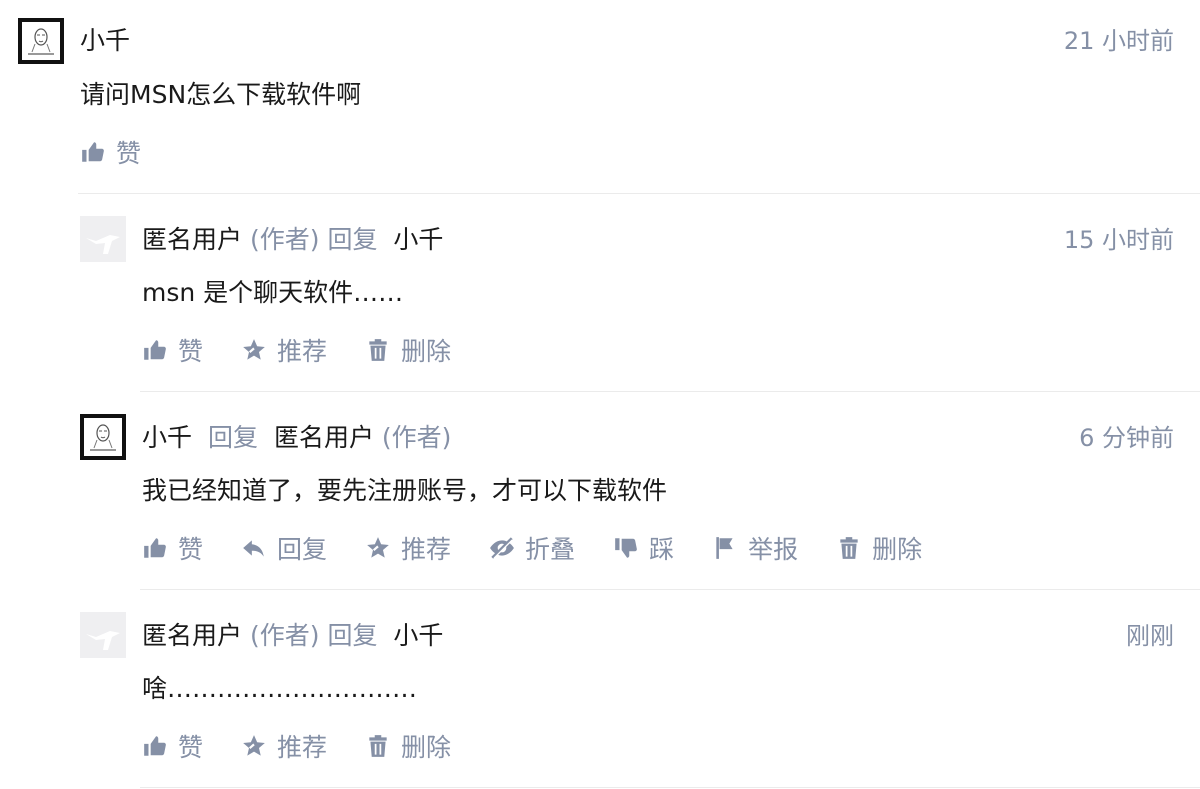  What do you see at coordinates (405, 490) in the screenshot?
I see `comment-text: 我已经知道了，要先注册账号，才可以下载软件` at bounding box center [405, 490].